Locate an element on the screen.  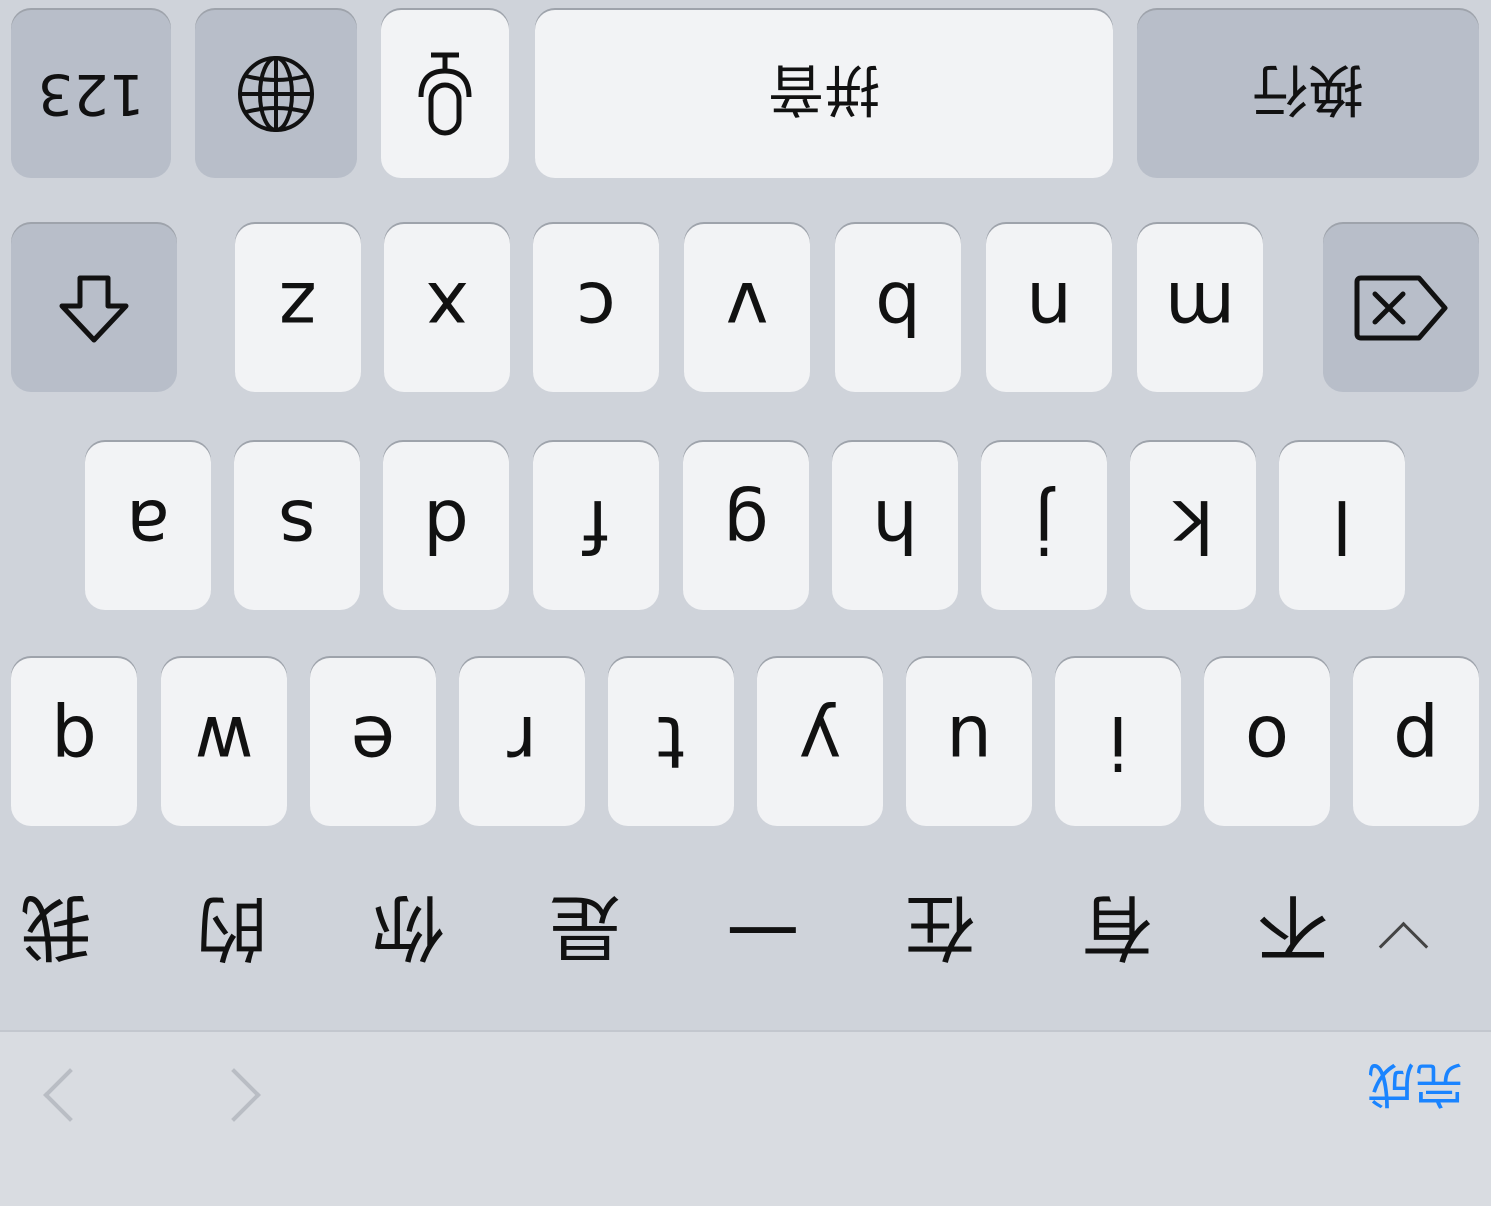
suggestion-item: 是 is located at coordinates (585, 933).